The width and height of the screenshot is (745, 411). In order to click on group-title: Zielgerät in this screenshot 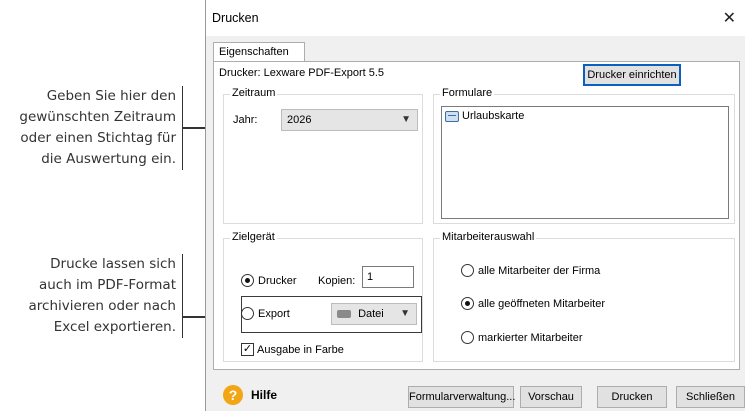, I will do `click(253, 237)`.